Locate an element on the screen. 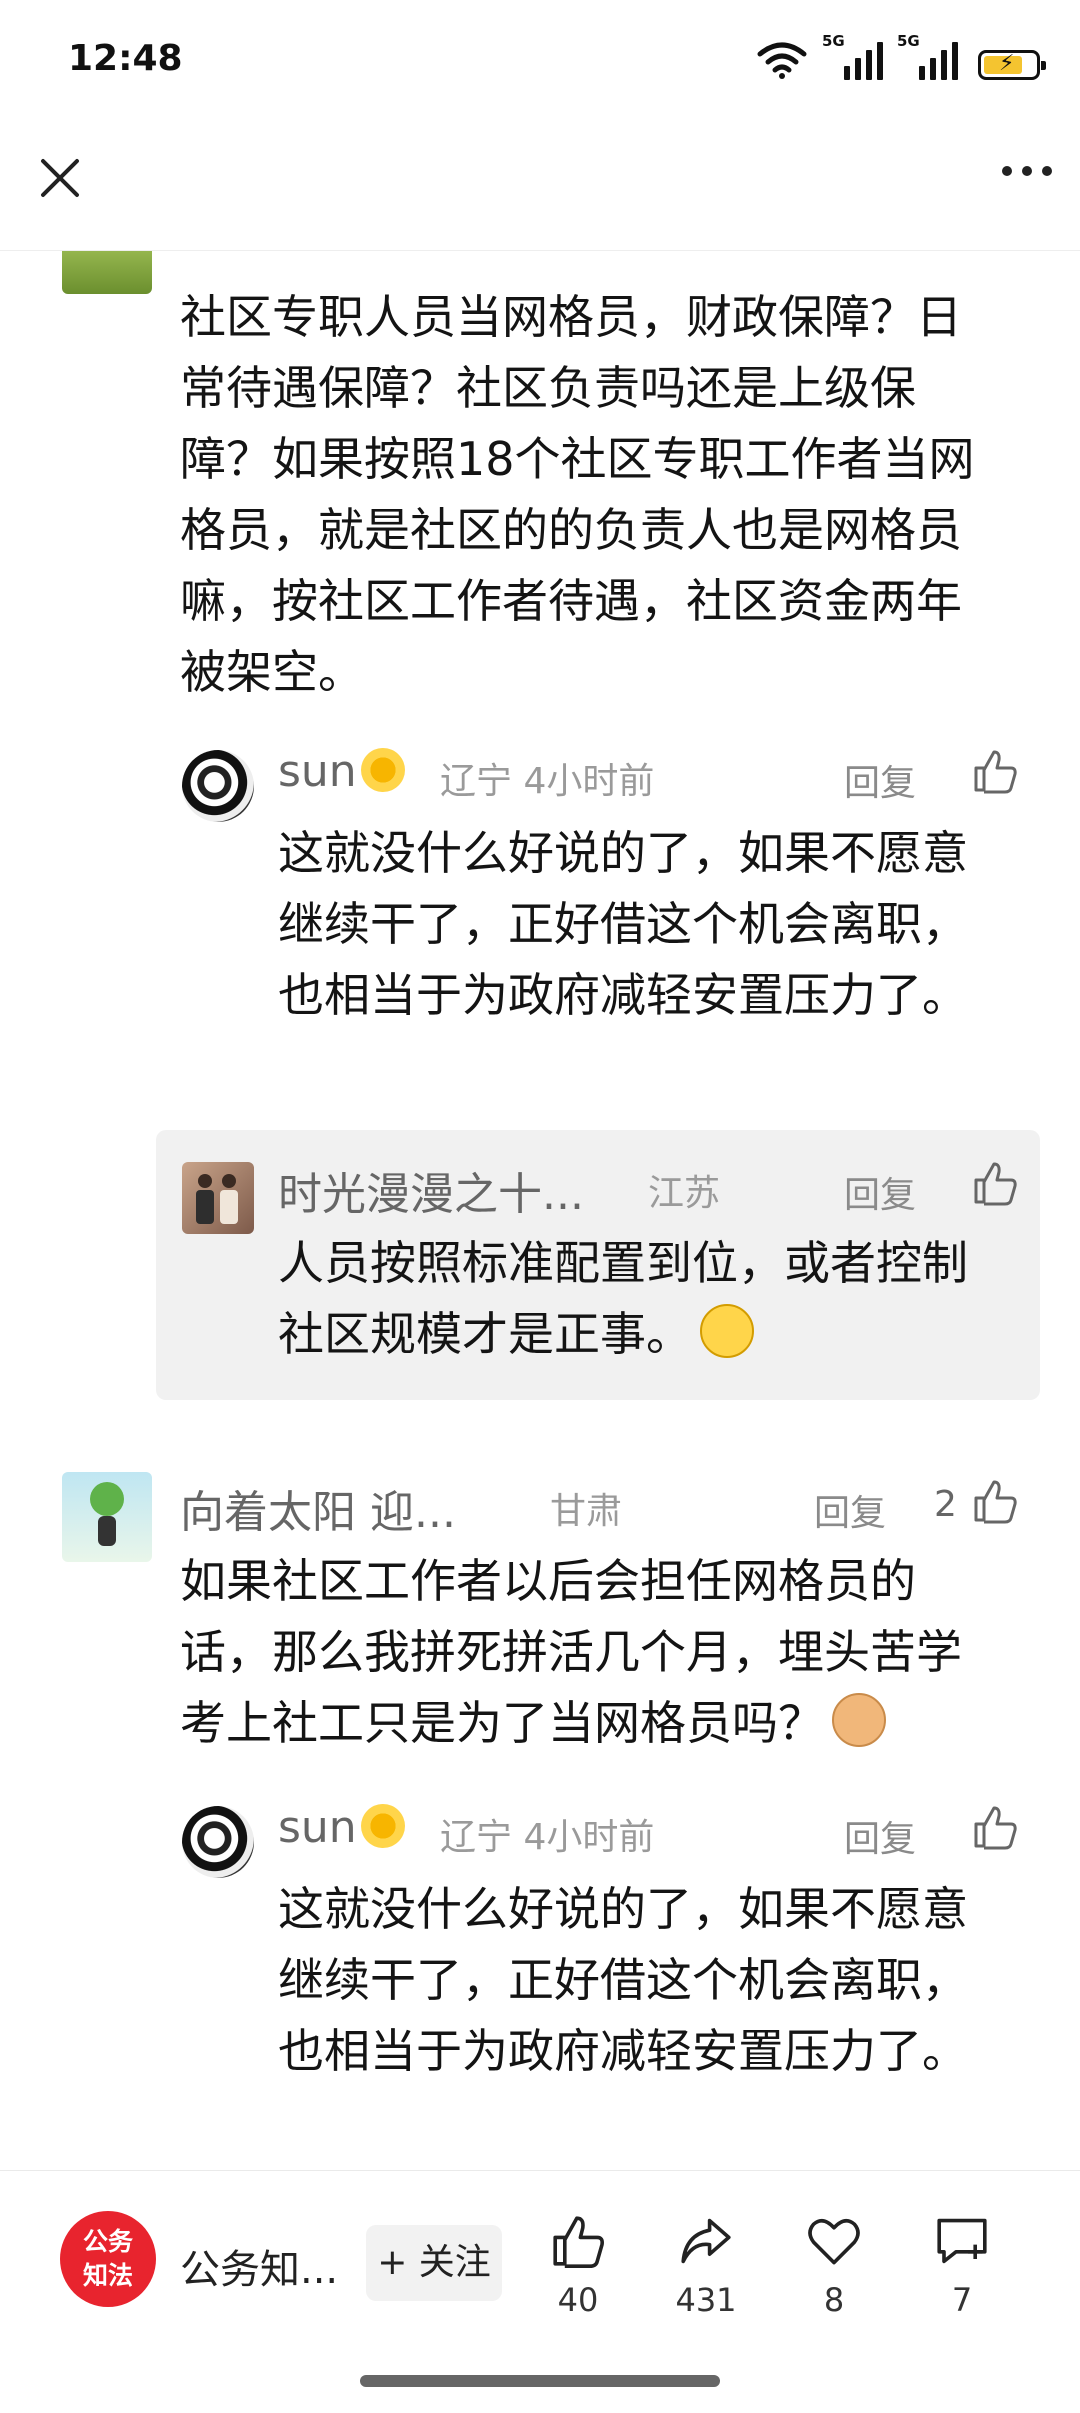 The height and width of the screenshot is (2413, 1080). like-button: 40 is located at coordinates (578, 2265).